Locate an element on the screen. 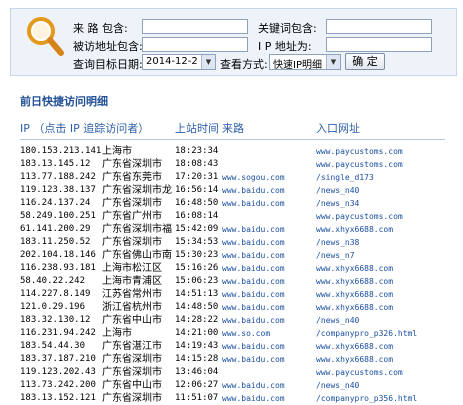  location-text: 广东省湛江市 is located at coordinates (132, 346).